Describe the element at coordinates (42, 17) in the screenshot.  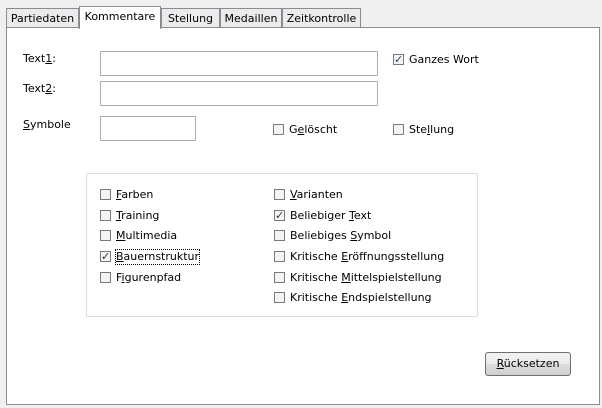
I see `tab-partiedaten: Partiedaten` at that location.